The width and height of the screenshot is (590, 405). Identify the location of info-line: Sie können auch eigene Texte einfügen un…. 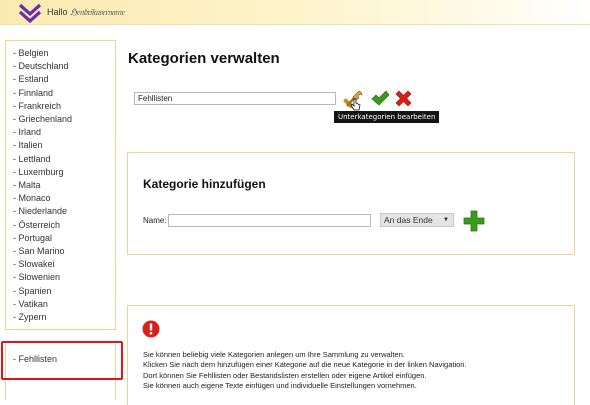
(280, 385).